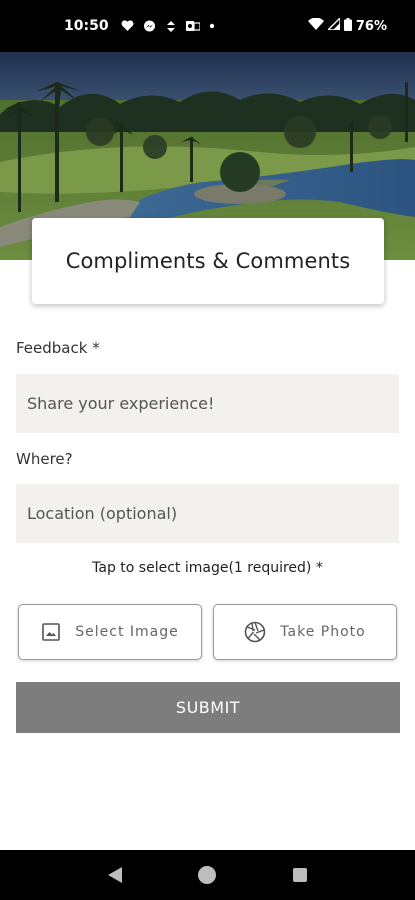 This screenshot has width=415, height=900. I want to click on recents-icon, so click(300, 875).